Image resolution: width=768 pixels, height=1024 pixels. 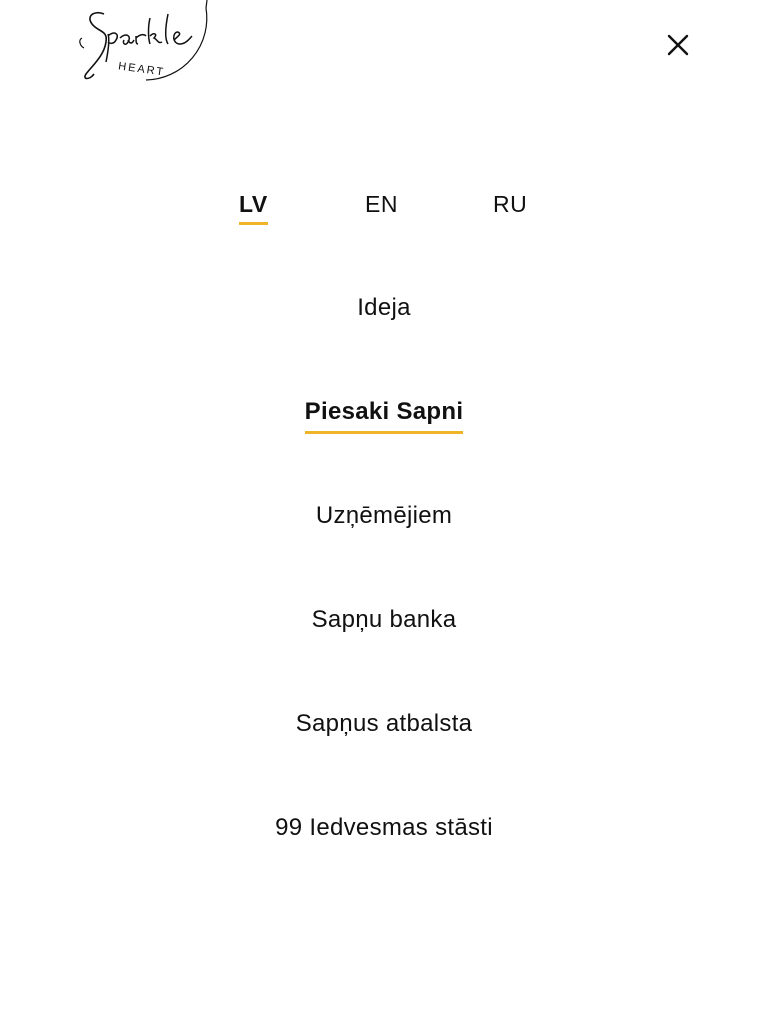 I want to click on menu-item-sapnus-atbalsta: Sapņus atbalsta, so click(x=384, y=758).